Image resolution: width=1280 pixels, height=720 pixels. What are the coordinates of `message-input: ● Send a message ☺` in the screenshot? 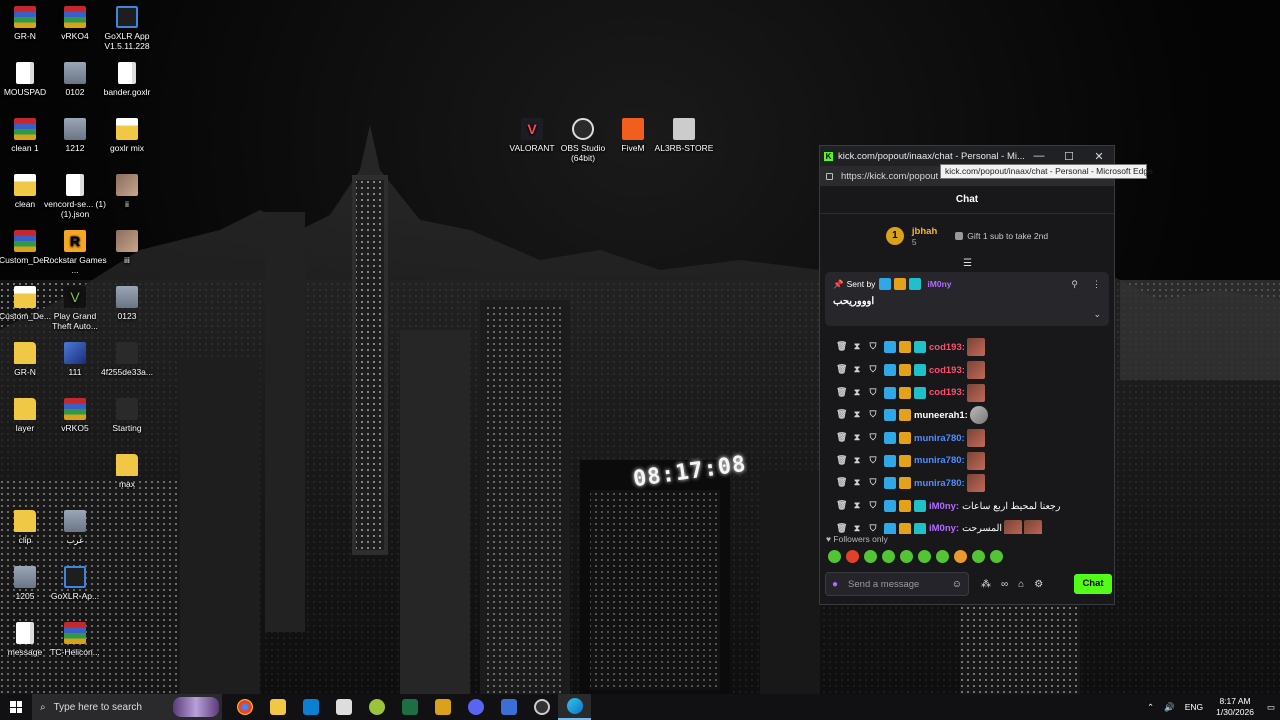 It's located at (897, 584).